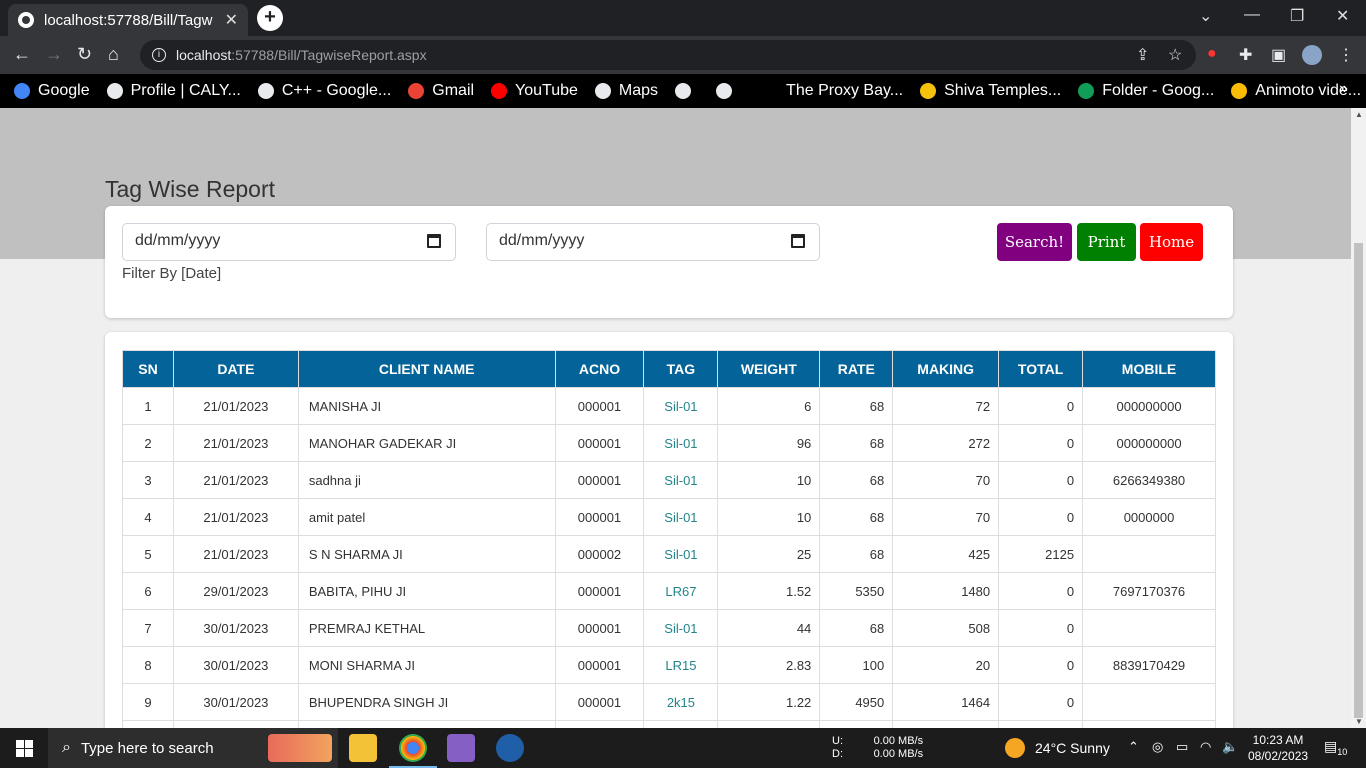 This screenshot has width=1366, height=768. Describe the element at coordinates (66, 747) in the screenshot. I see `search-icon: ⌕` at that location.